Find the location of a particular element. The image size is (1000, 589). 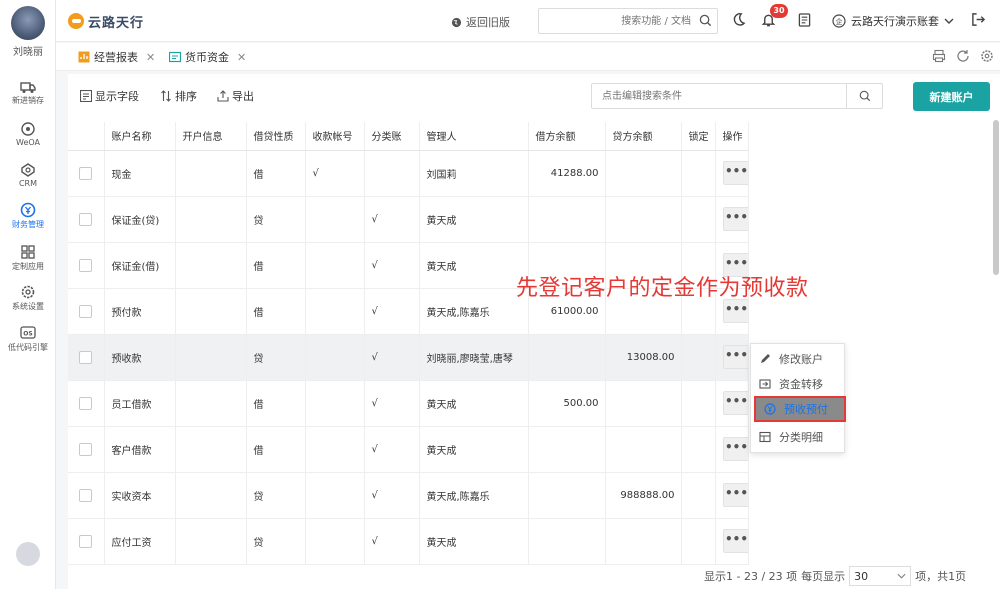

footer-logo is located at coordinates (28, 554).